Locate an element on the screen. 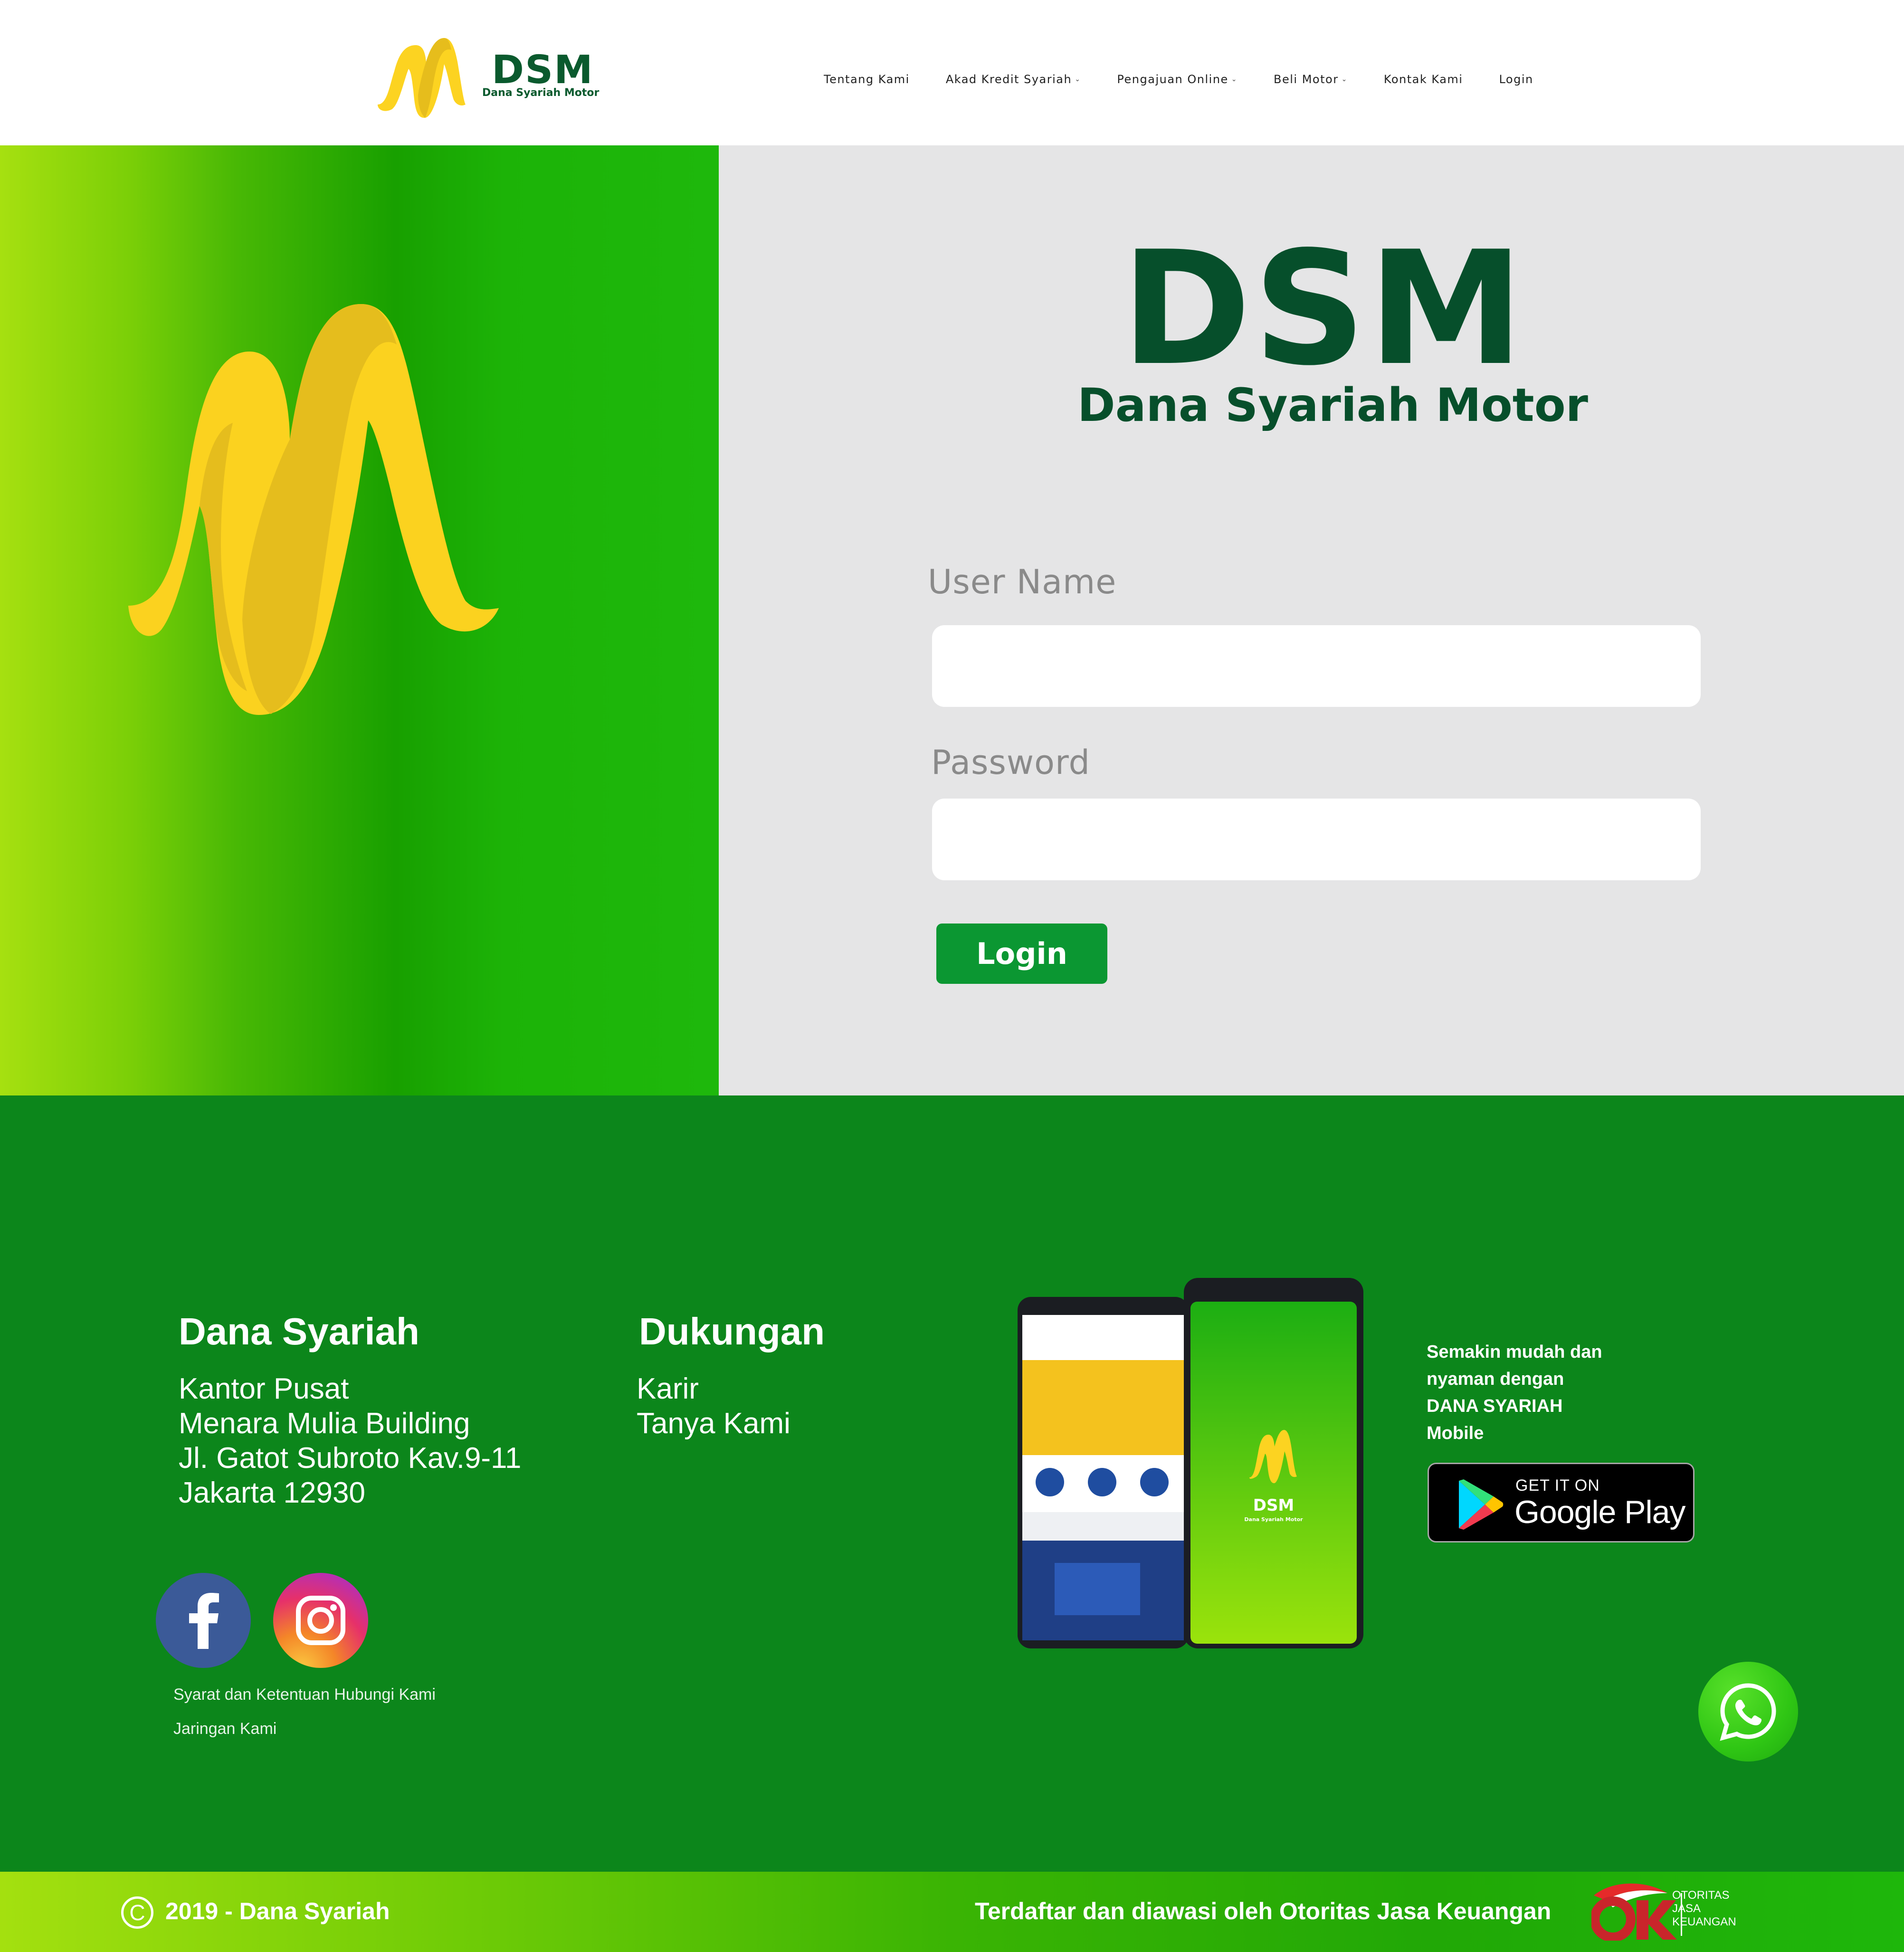 This screenshot has width=1904, height=1952. nav-label: Kontak Kami is located at coordinates (1423, 79).